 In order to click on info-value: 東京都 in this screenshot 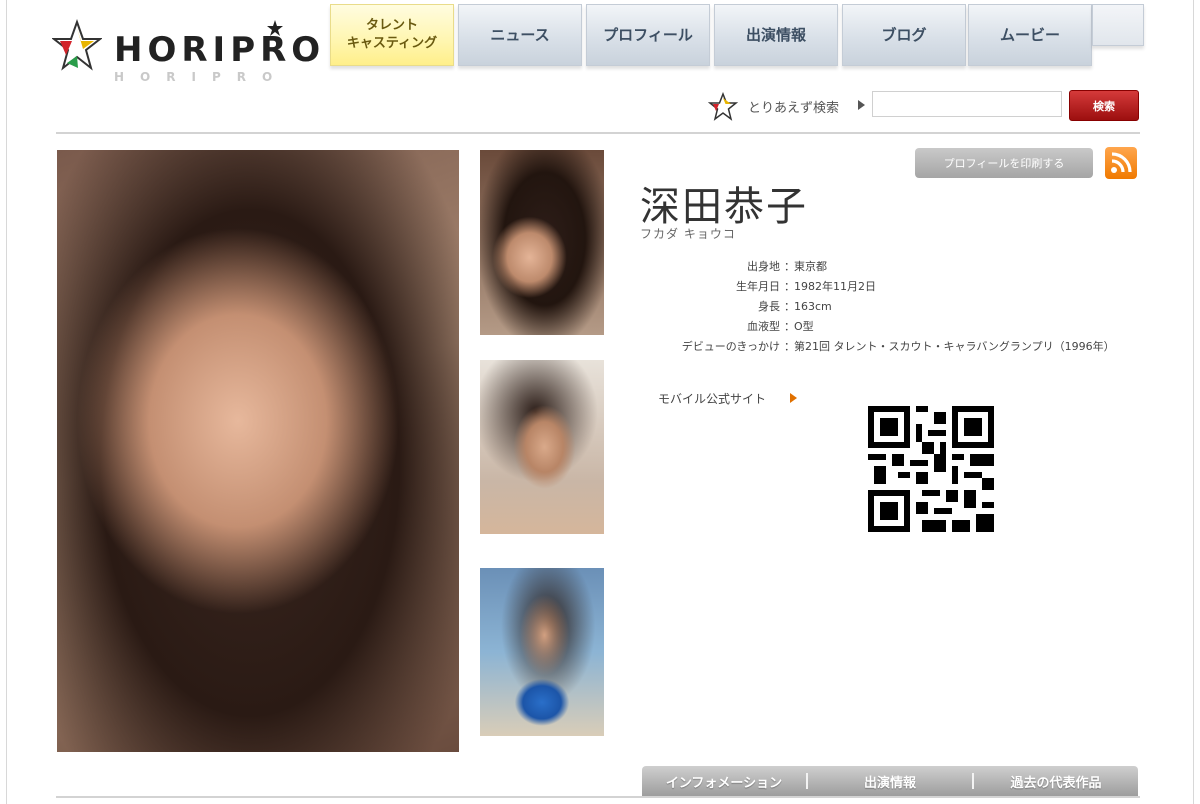, I will do `click(810, 266)`.